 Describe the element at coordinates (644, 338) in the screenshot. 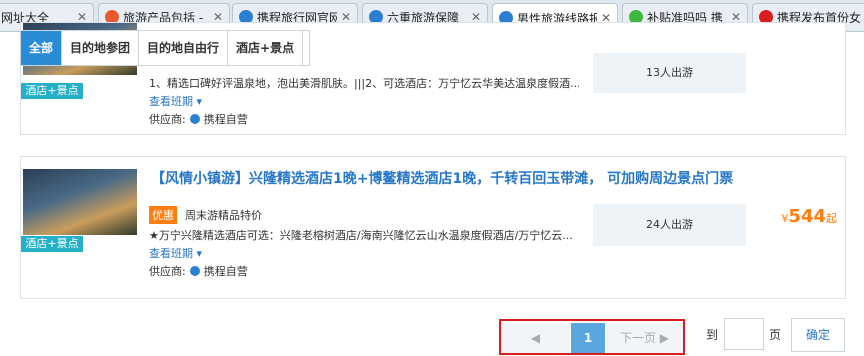

I see `next-page-button: 下一页 ▶` at that location.